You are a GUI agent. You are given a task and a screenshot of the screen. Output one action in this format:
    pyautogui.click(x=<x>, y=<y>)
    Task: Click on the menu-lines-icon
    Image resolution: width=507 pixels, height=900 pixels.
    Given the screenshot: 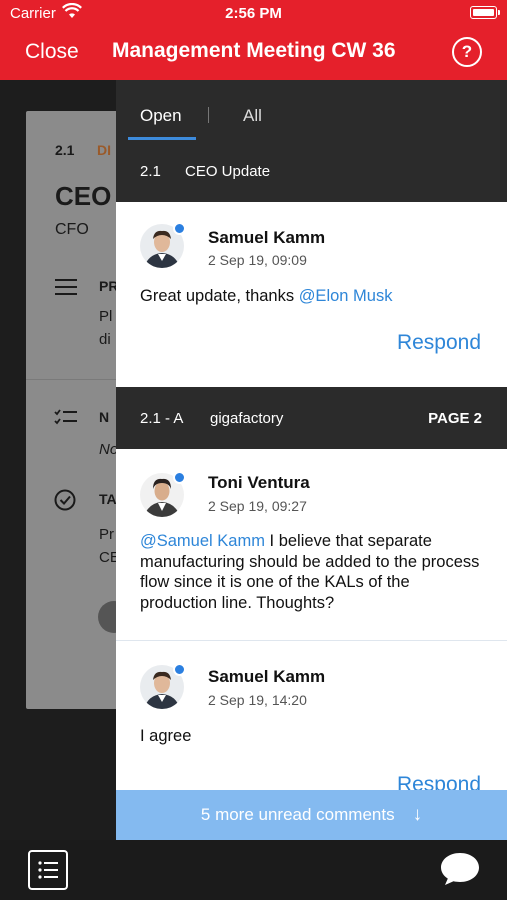 What is the action you would take?
    pyautogui.click(x=66, y=287)
    